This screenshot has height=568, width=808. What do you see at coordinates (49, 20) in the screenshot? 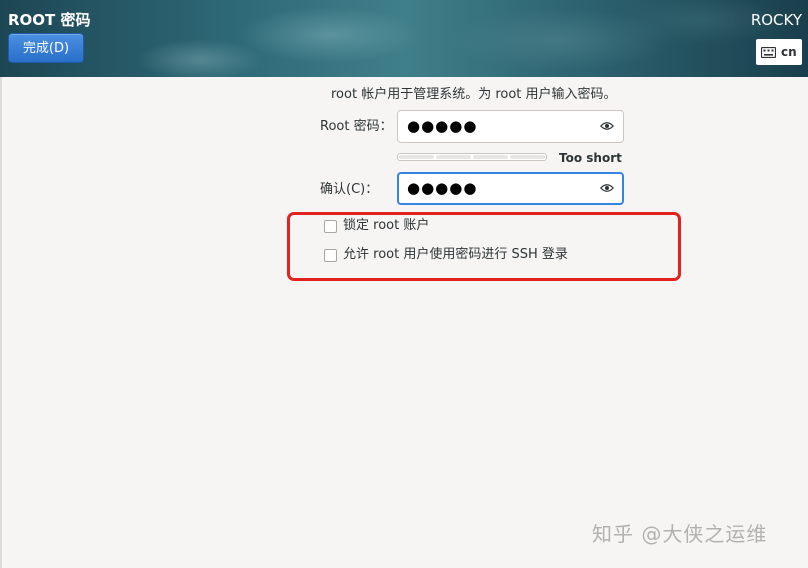
I see `page-title: ROOT 密码` at bounding box center [49, 20].